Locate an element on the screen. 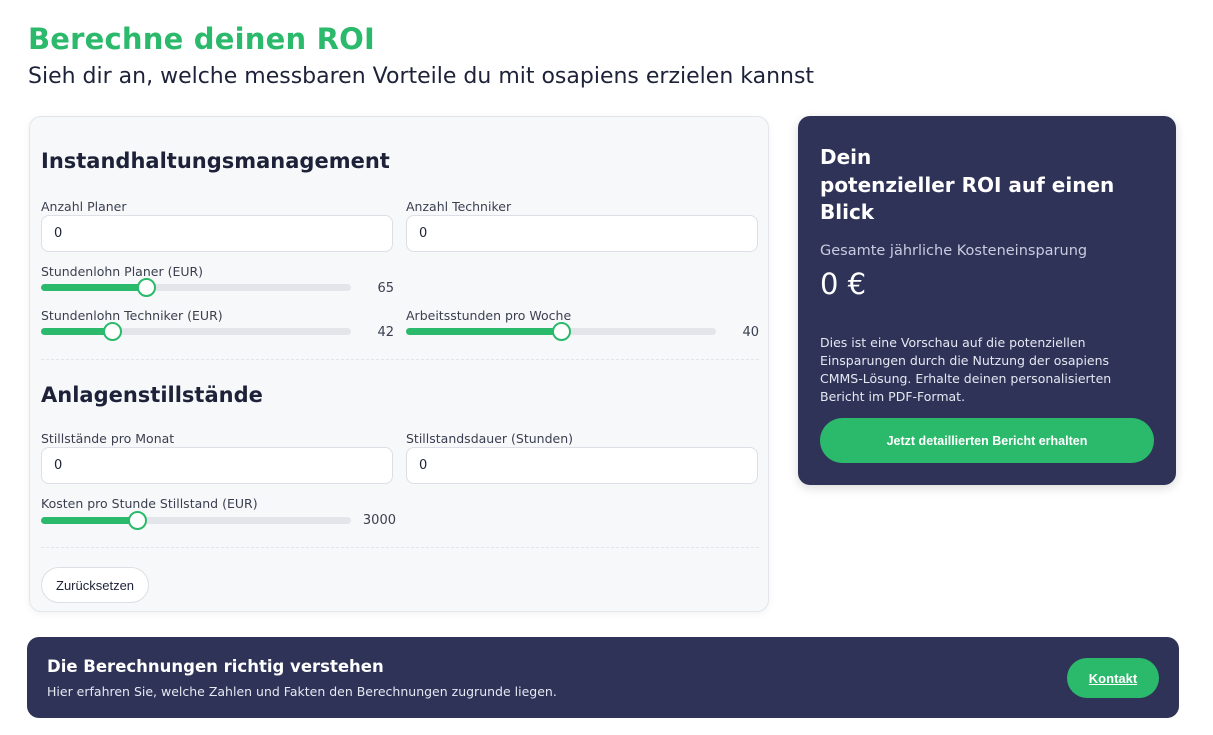 This screenshot has height=735, width=1213. hours-per-week-value: 40 is located at coordinates (750, 332).